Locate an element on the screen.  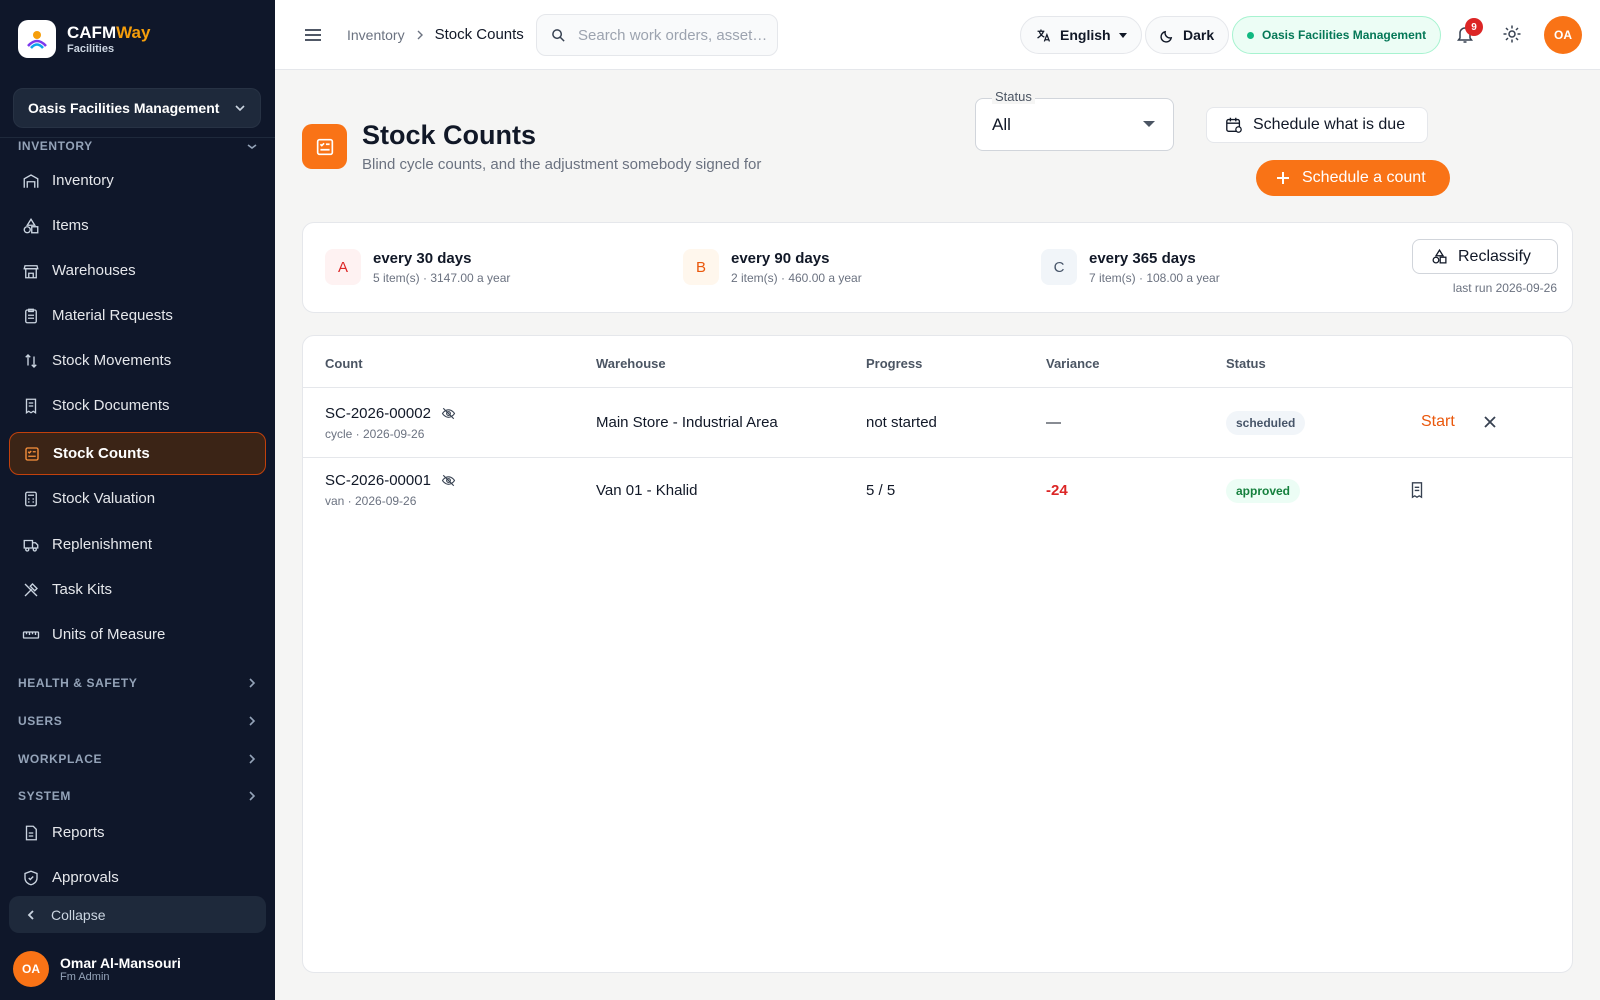
warehouse-cell: Van 01 - Khalid is located at coordinates (647, 490).